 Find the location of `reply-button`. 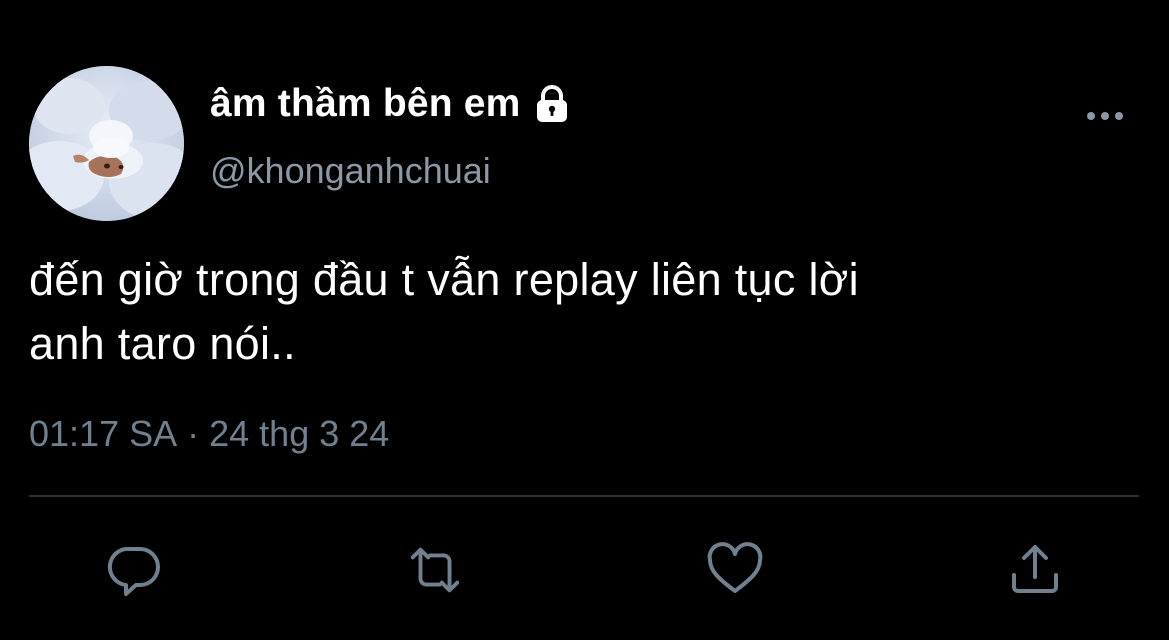

reply-button is located at coordinates (135, 570).